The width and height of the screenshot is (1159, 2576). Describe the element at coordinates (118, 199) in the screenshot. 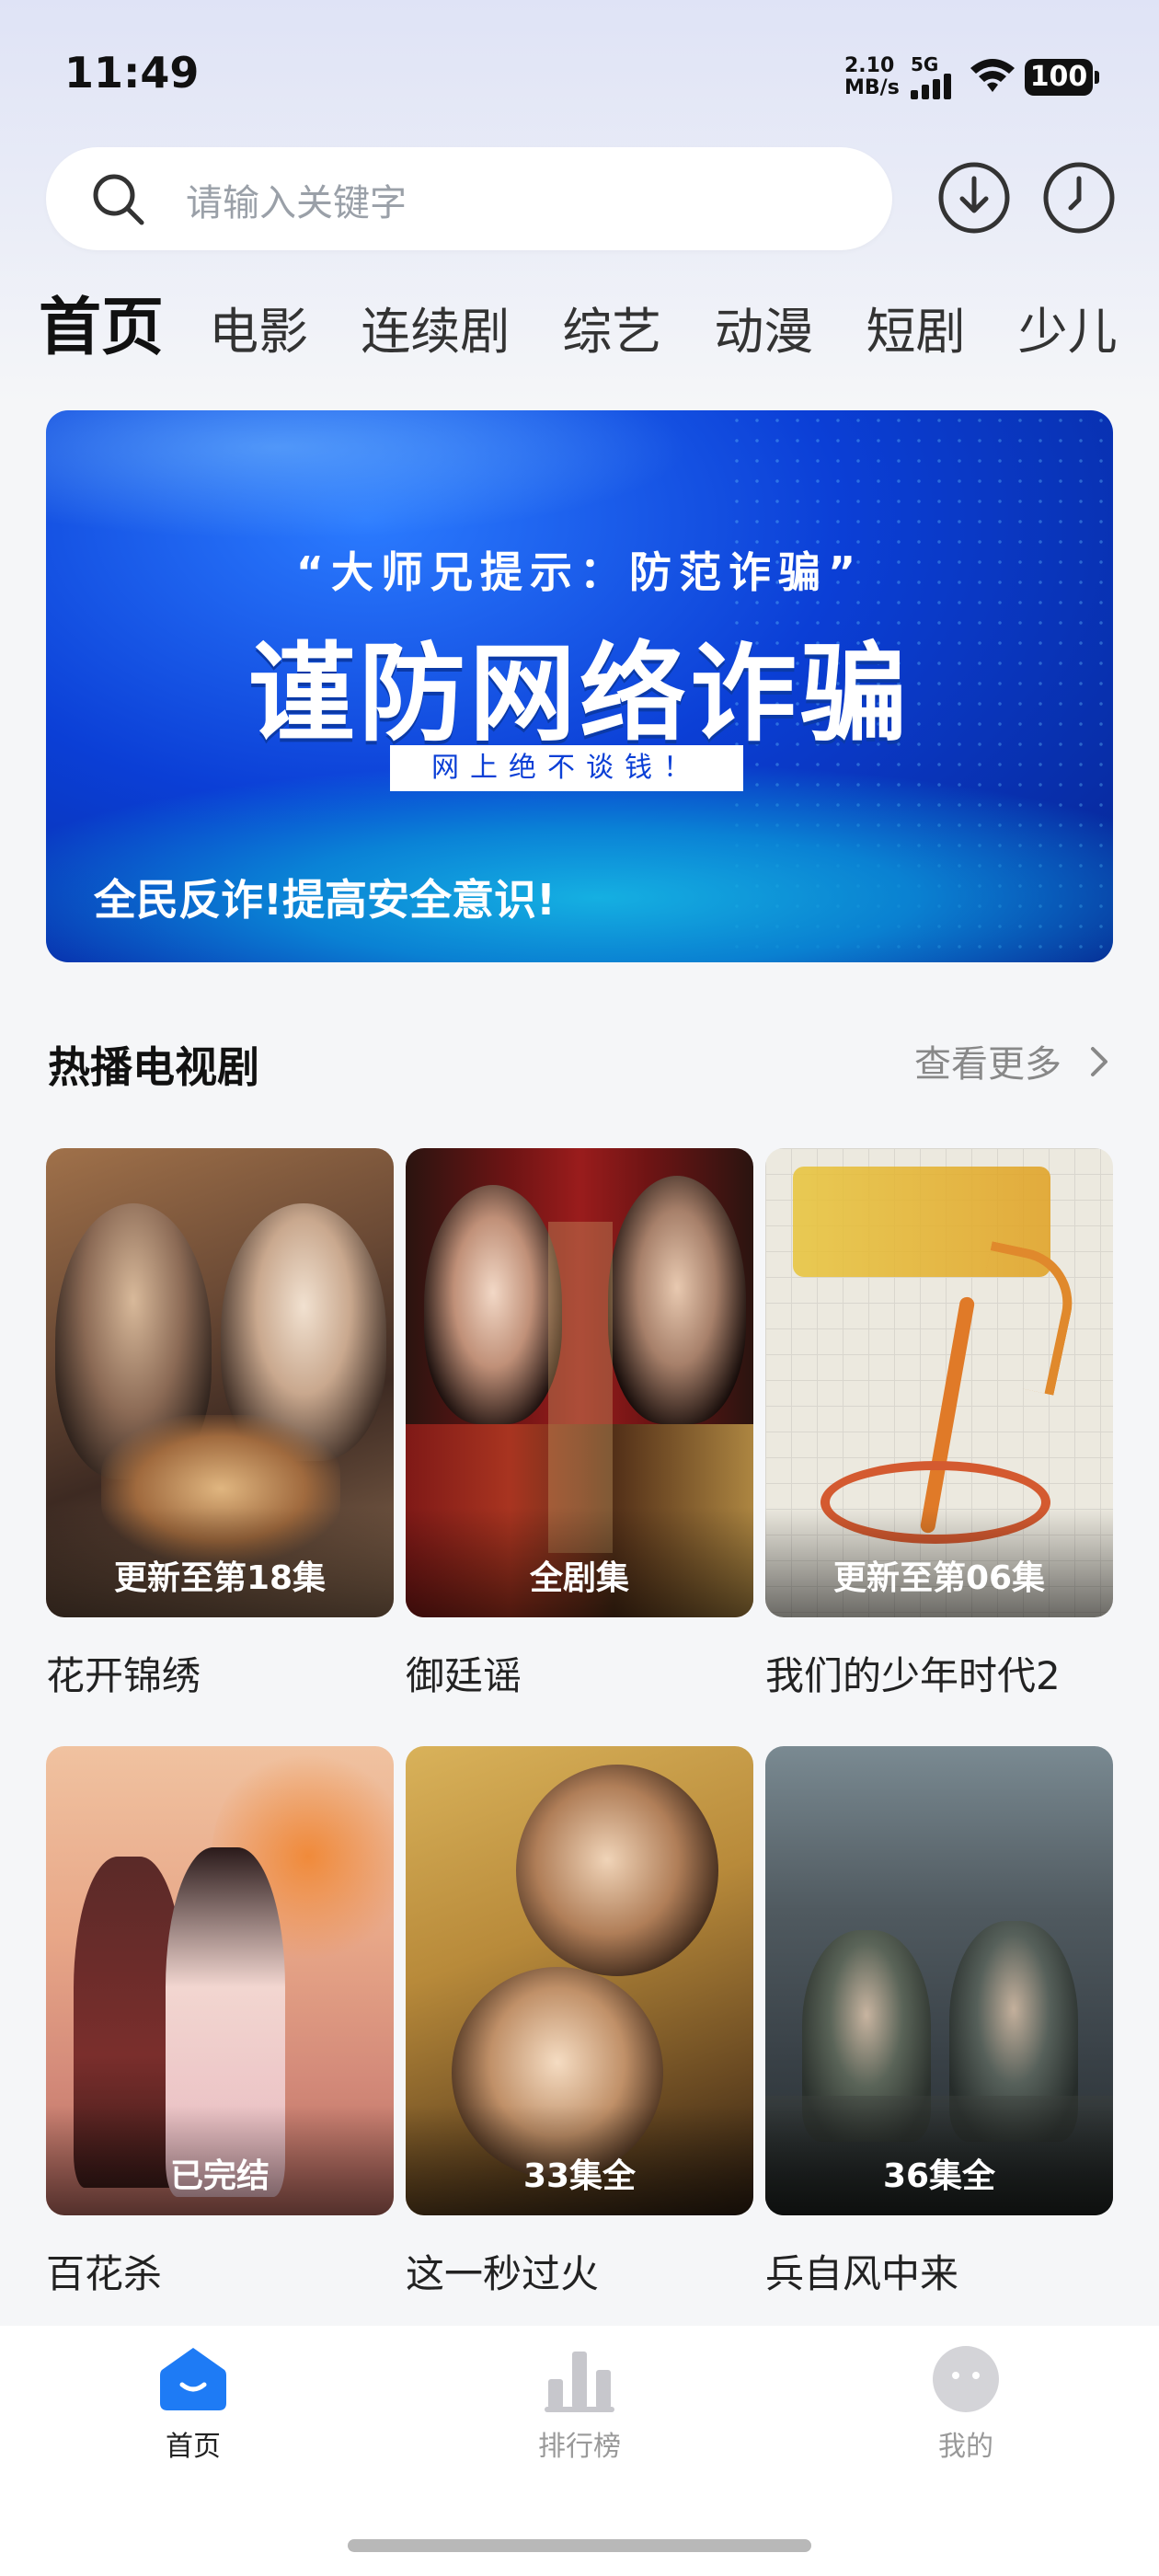

I see `search-icon` at that location.